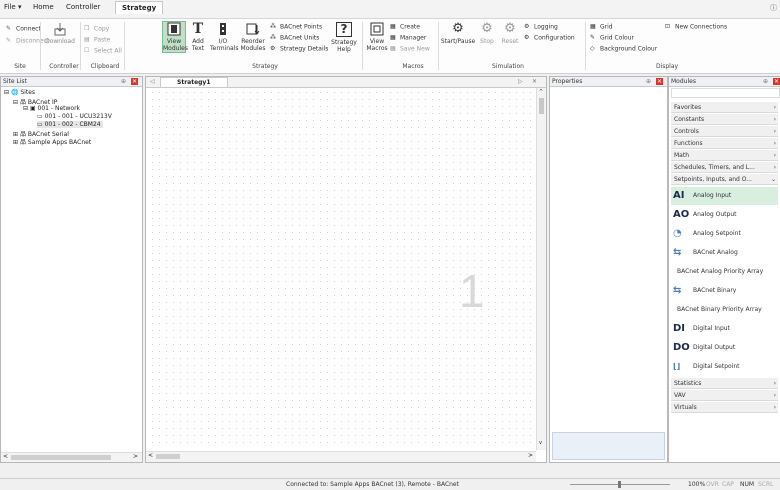 This screenshot has width=780, height=490. Describe the element at coordinates (541, 92) in the screenshot. I see `scroll-up-icon: ^` at that location.